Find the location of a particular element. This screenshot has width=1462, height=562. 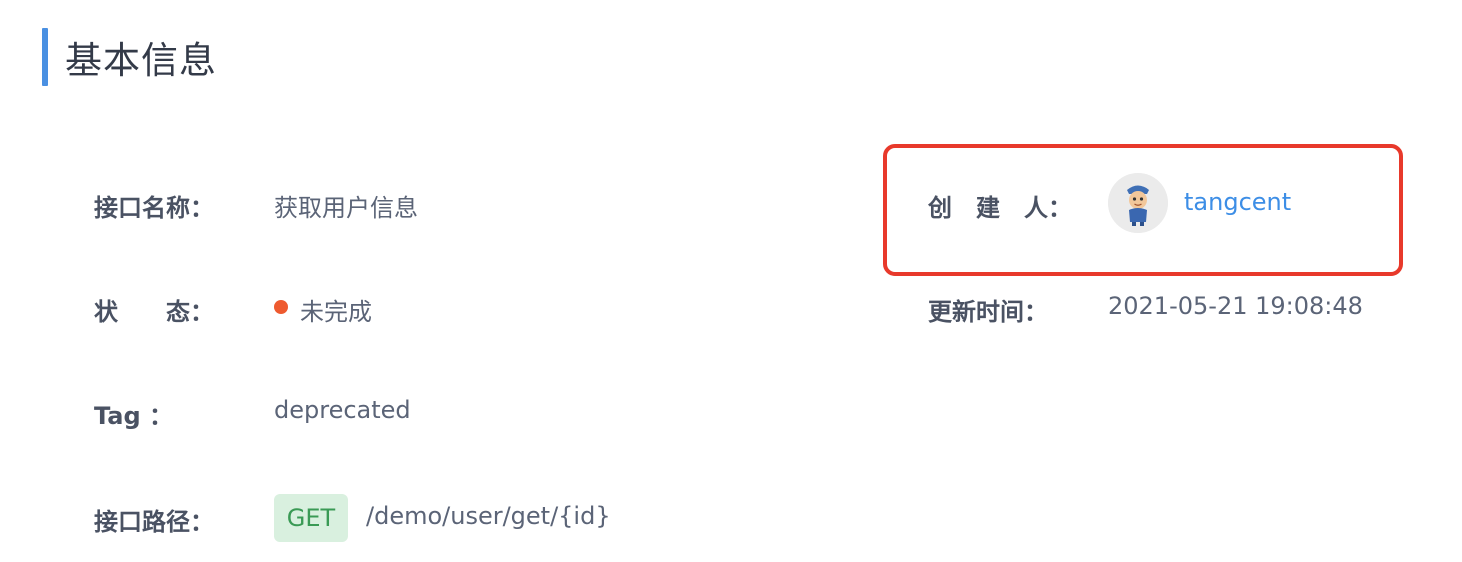

updated-time-value: 2021-05-21 19:08:48 is located at coordinates (1235, 306).